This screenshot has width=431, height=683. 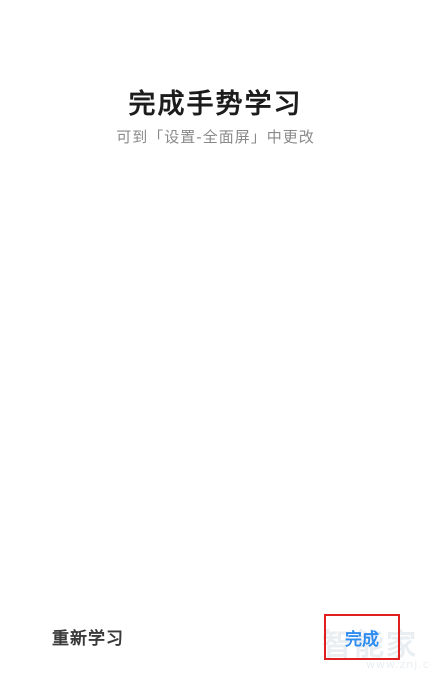 What do you see at coordinates (88, 636) in the screenshot?
I see `relearn-button: 重新学习` at bounding box center [88, 636].